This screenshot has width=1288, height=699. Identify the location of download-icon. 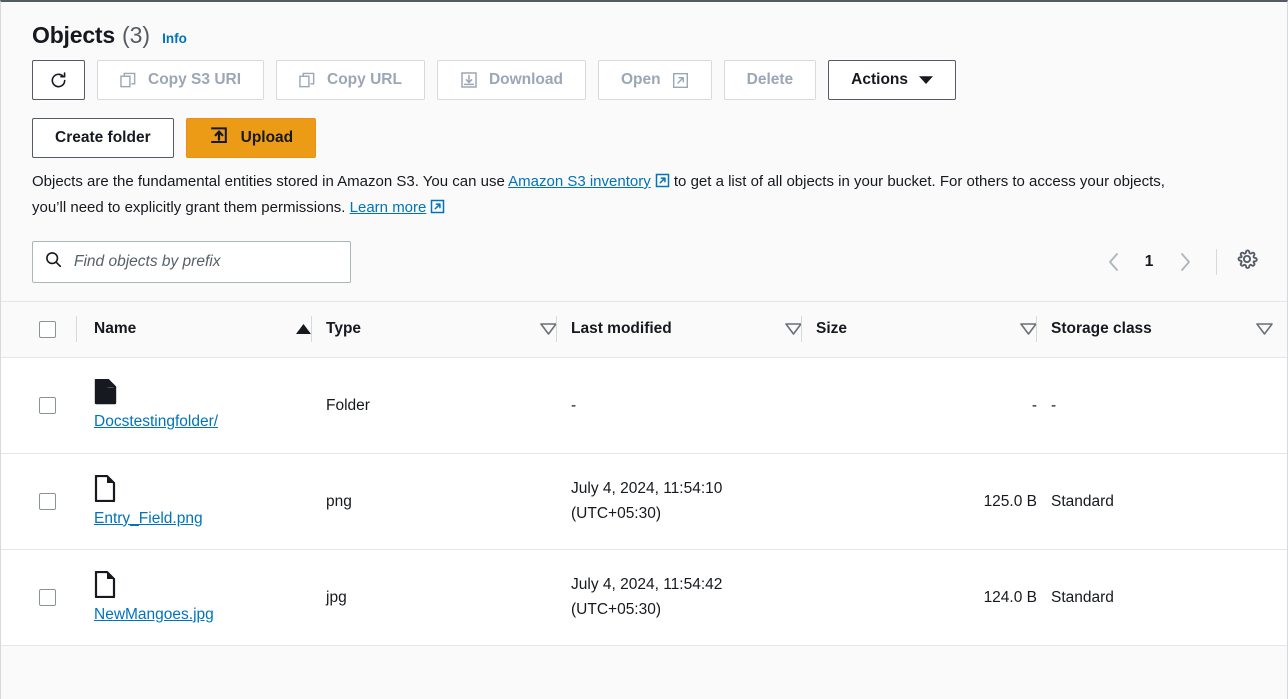
(469, 80).